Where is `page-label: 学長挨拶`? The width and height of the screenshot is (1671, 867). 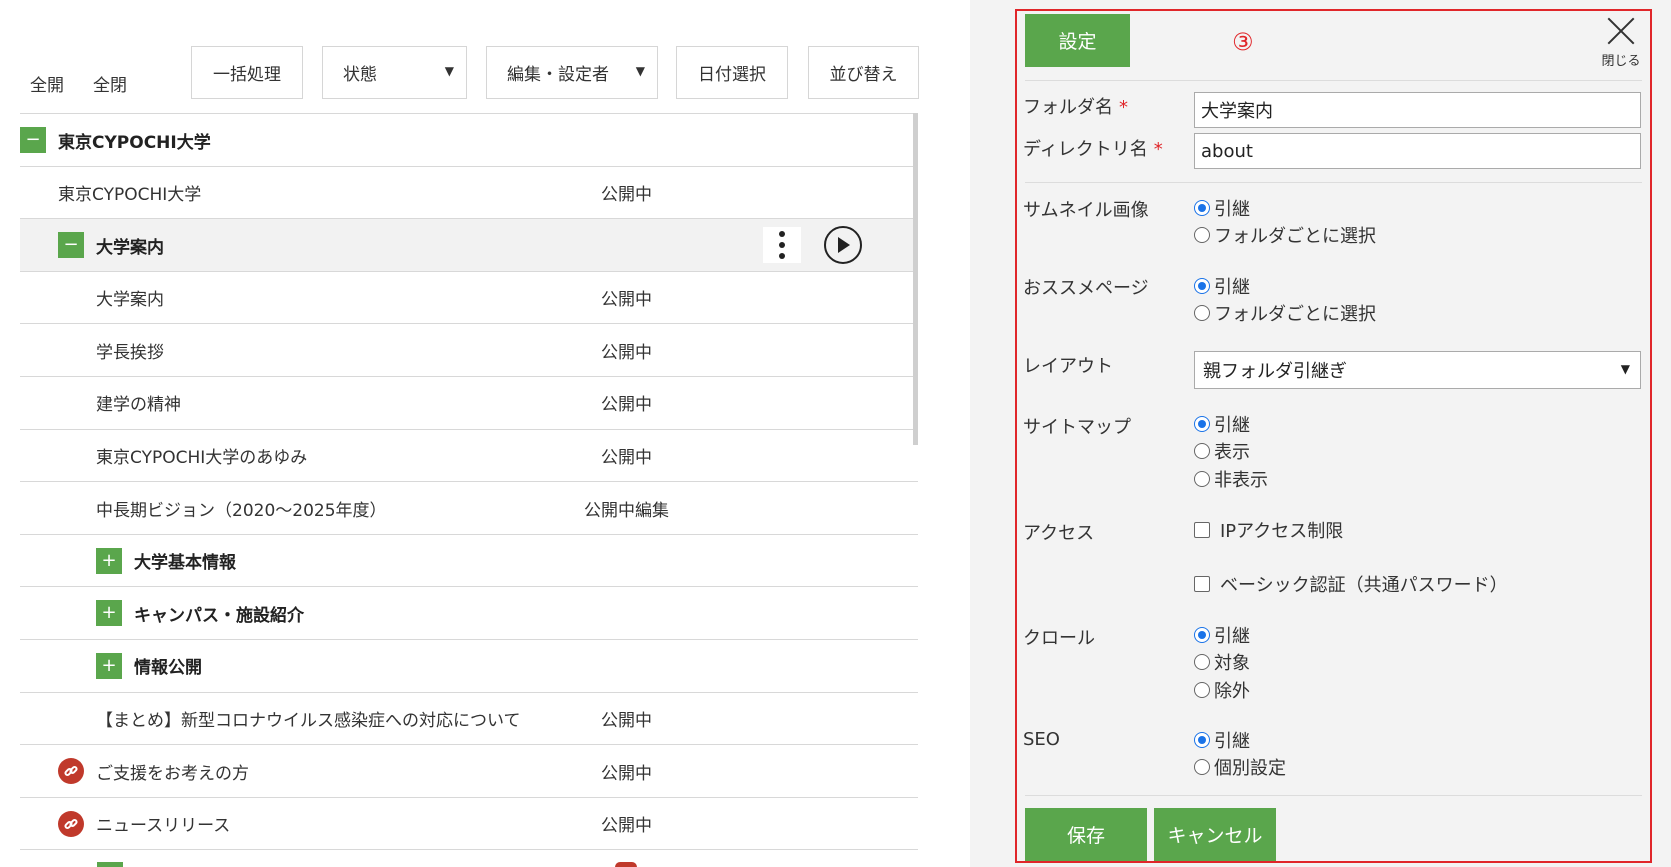
page-label: 学長挨拶 is located at coordinates (130, 352).